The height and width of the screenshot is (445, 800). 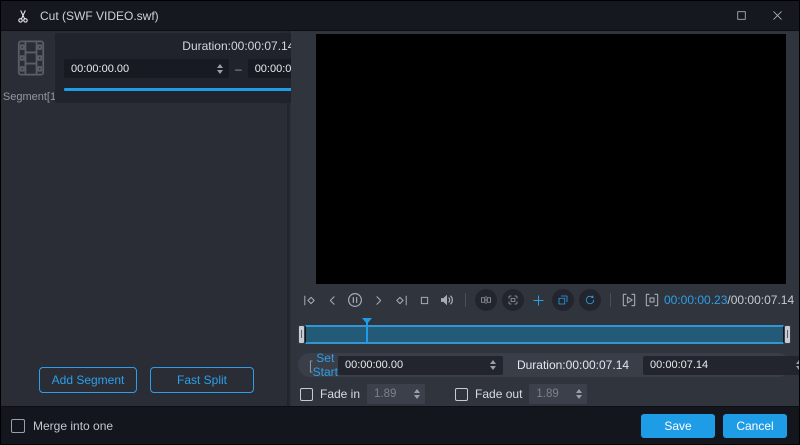 What do you see at coordinates (762, 300) in the screenshot?
I see `total-time: 00:00:07.14` at bounding box center [762, 300].